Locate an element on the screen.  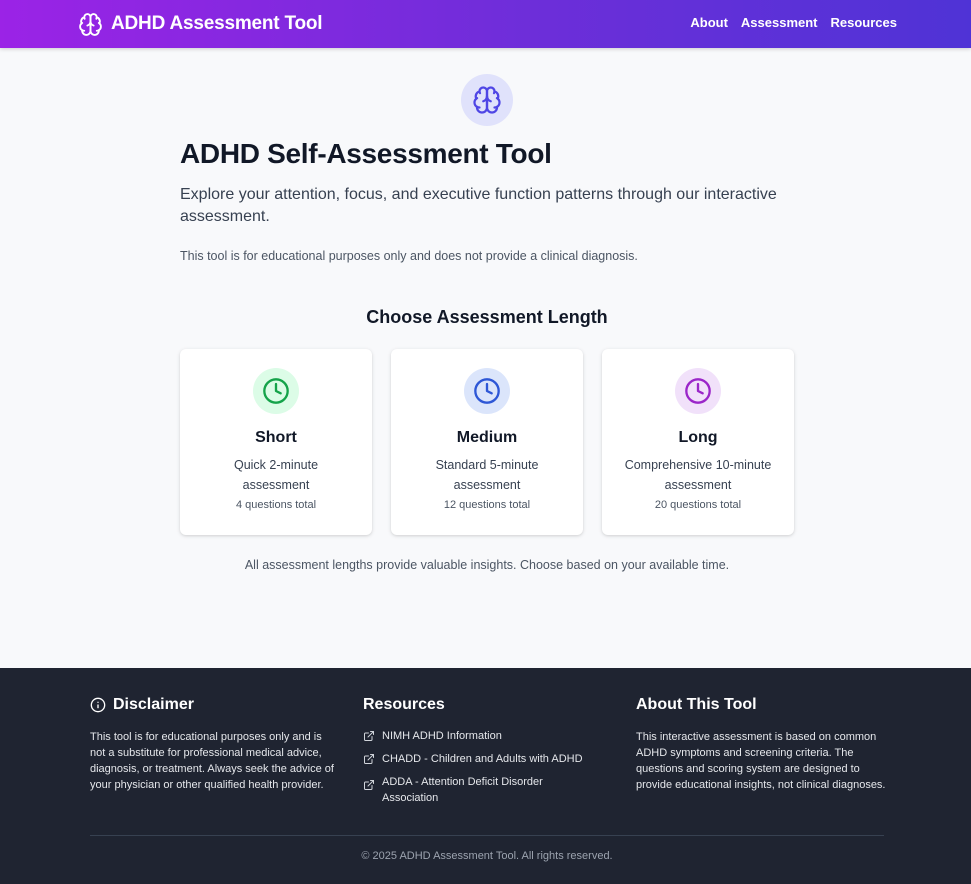
resource-link-chadd: CHADD - Children and Adults with ADHD is located at coordinates (488, 759).